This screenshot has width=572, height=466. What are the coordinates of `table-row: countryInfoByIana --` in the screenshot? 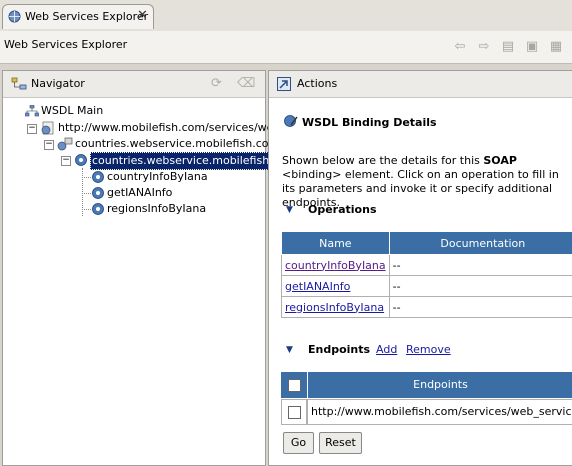 It's located at (427, 265).